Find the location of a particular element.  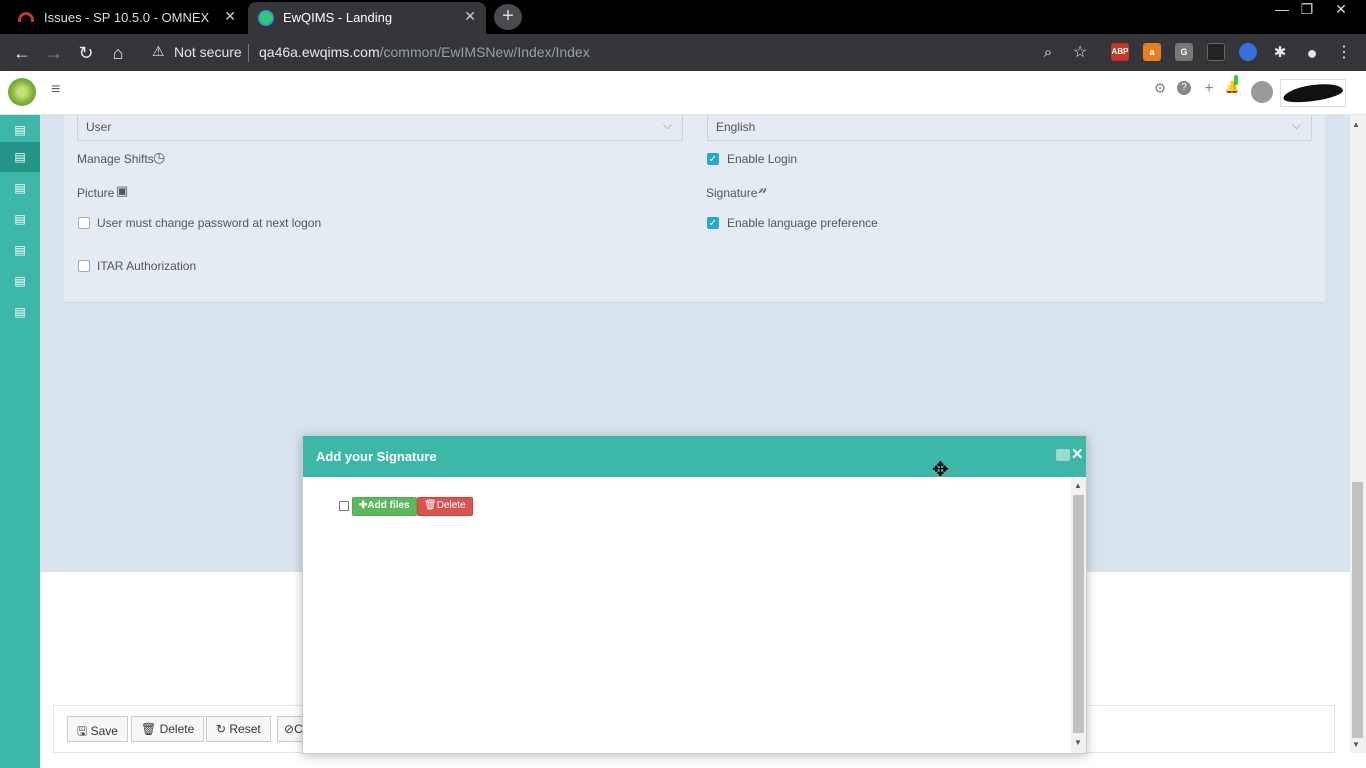

reload-button: ↻ is located at coordinates (86, 53).